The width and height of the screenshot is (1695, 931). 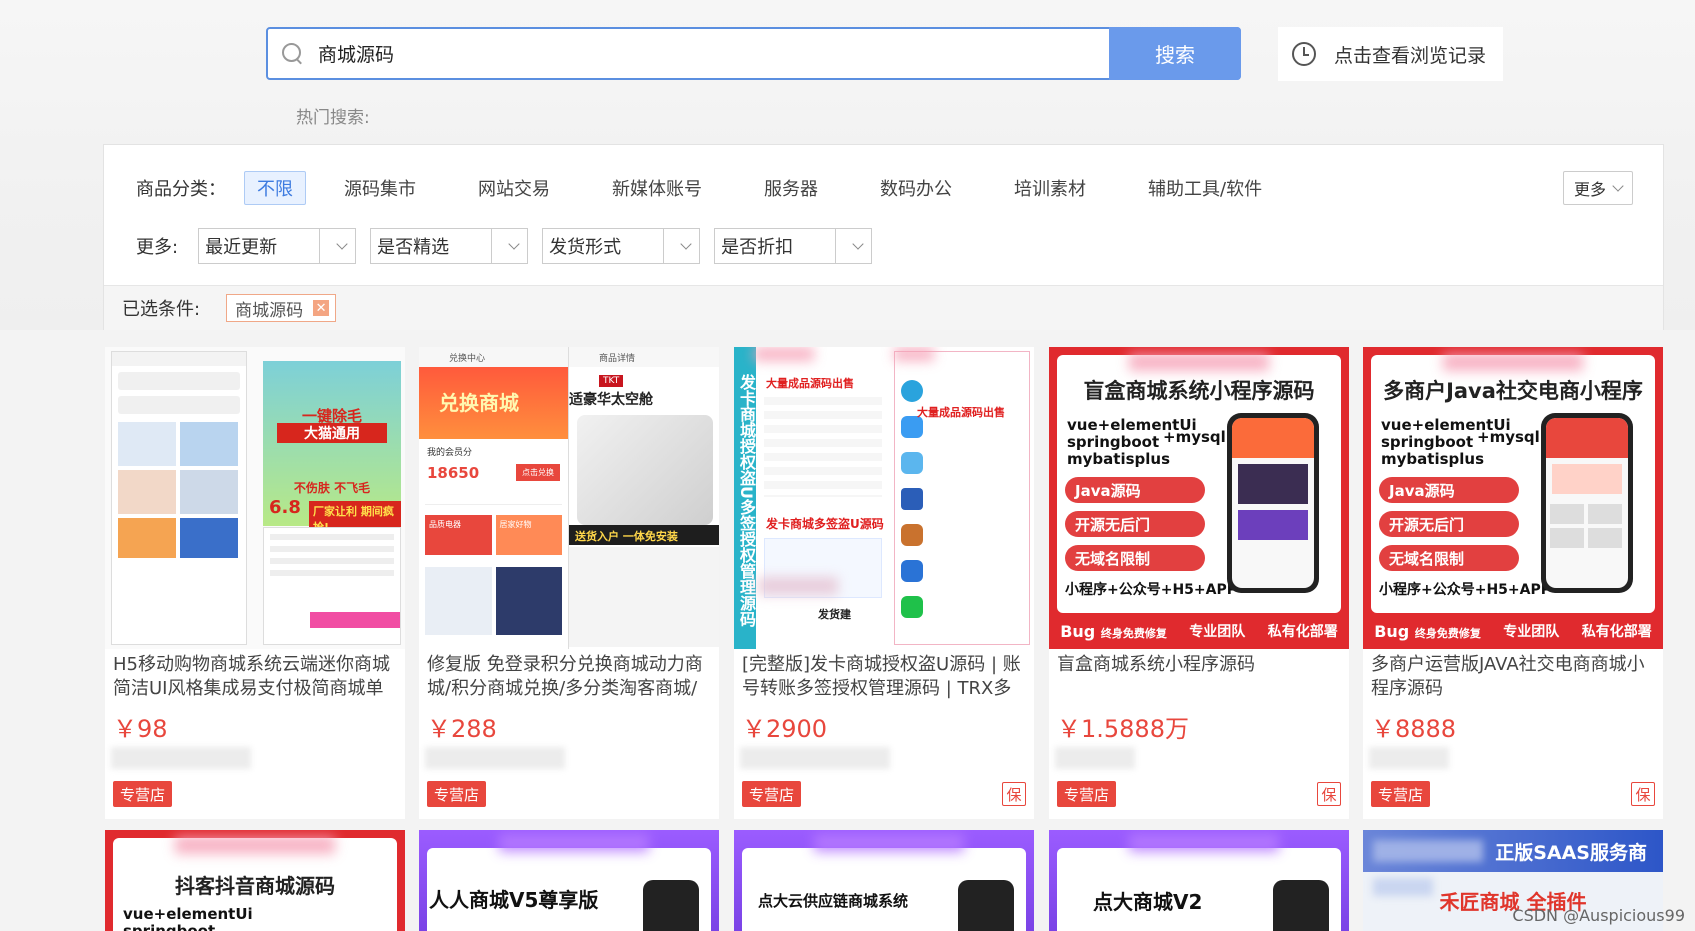 What do you see at coordinates (1513, 391) in the screenshot?
I see `poster-heading: 多商户Java社交电商小程序` at bounding box center [1513, 391].